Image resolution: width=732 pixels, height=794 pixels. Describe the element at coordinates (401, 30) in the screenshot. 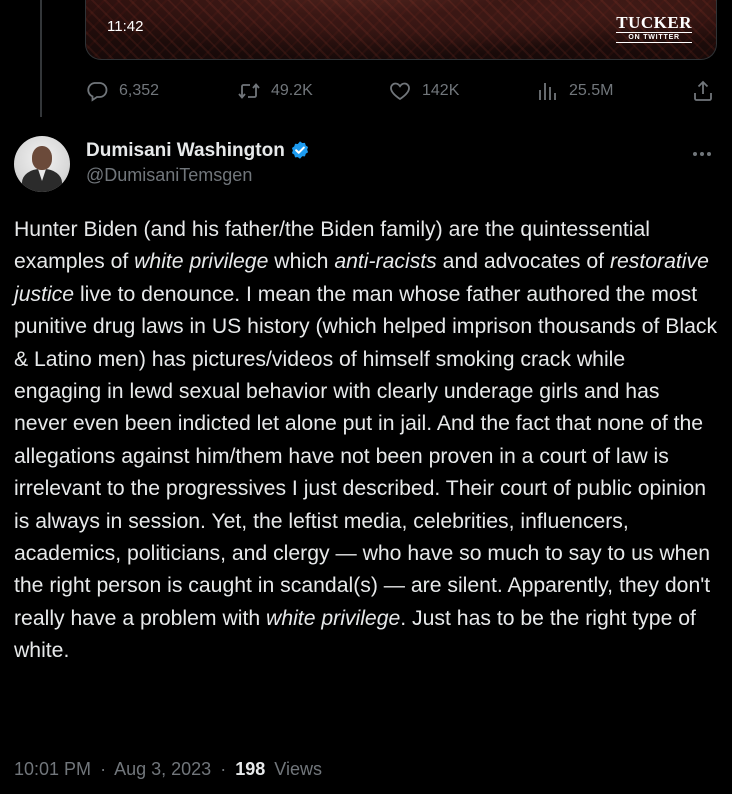

I see `parent-tweet-video: TUCKER ON TWITTER` at that location.